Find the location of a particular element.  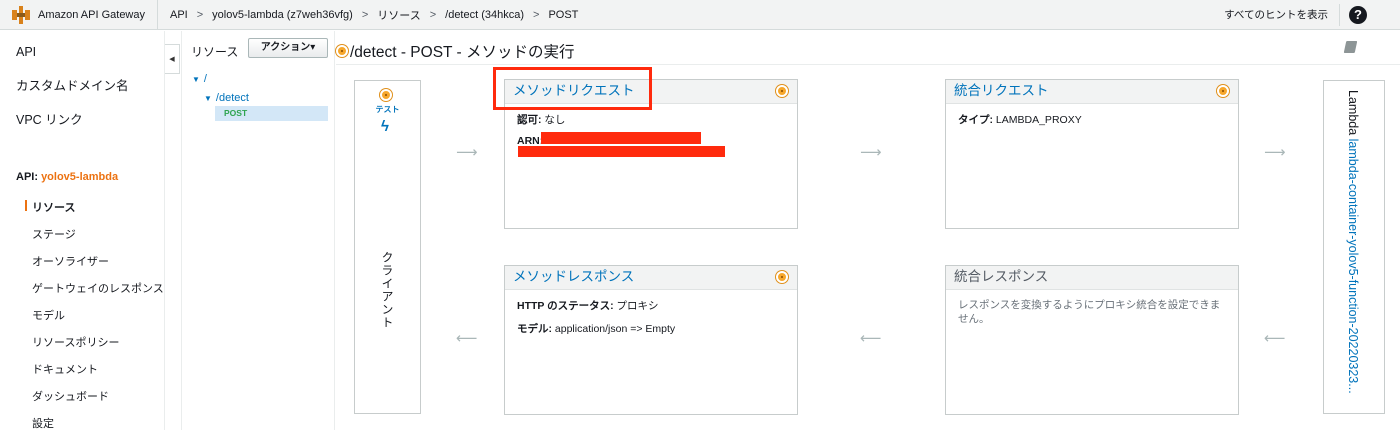

integration-response-message: レスポンスを変換するようにプロキシ統合を設定できません。 is located at coordinates (1089, 312).